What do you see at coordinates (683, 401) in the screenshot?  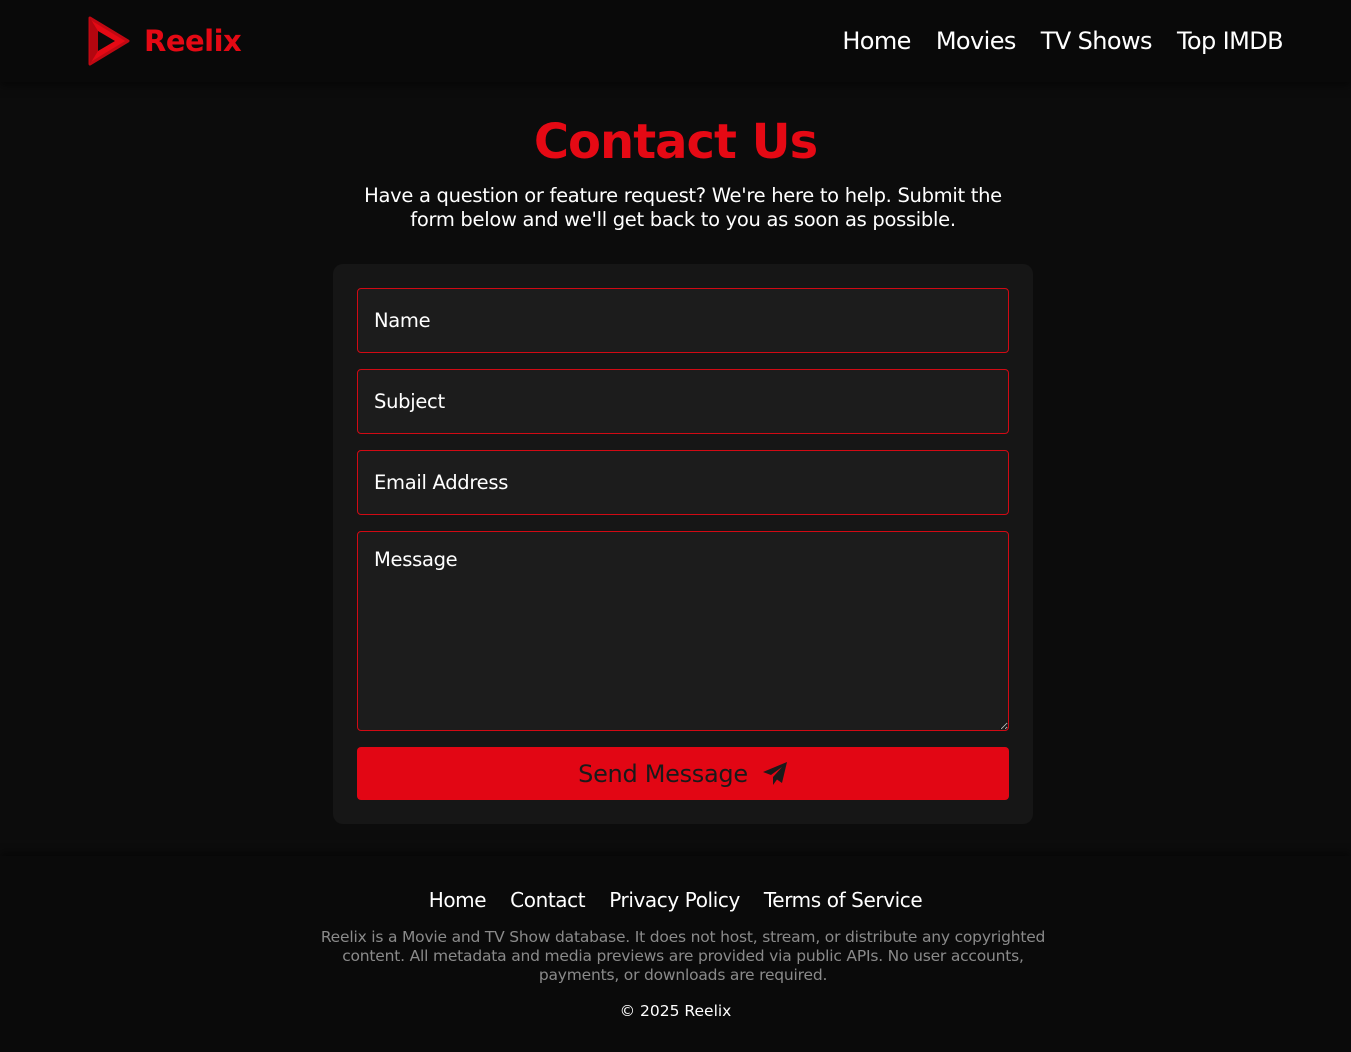 I see `subject-input` at bounding box center [683, 401].